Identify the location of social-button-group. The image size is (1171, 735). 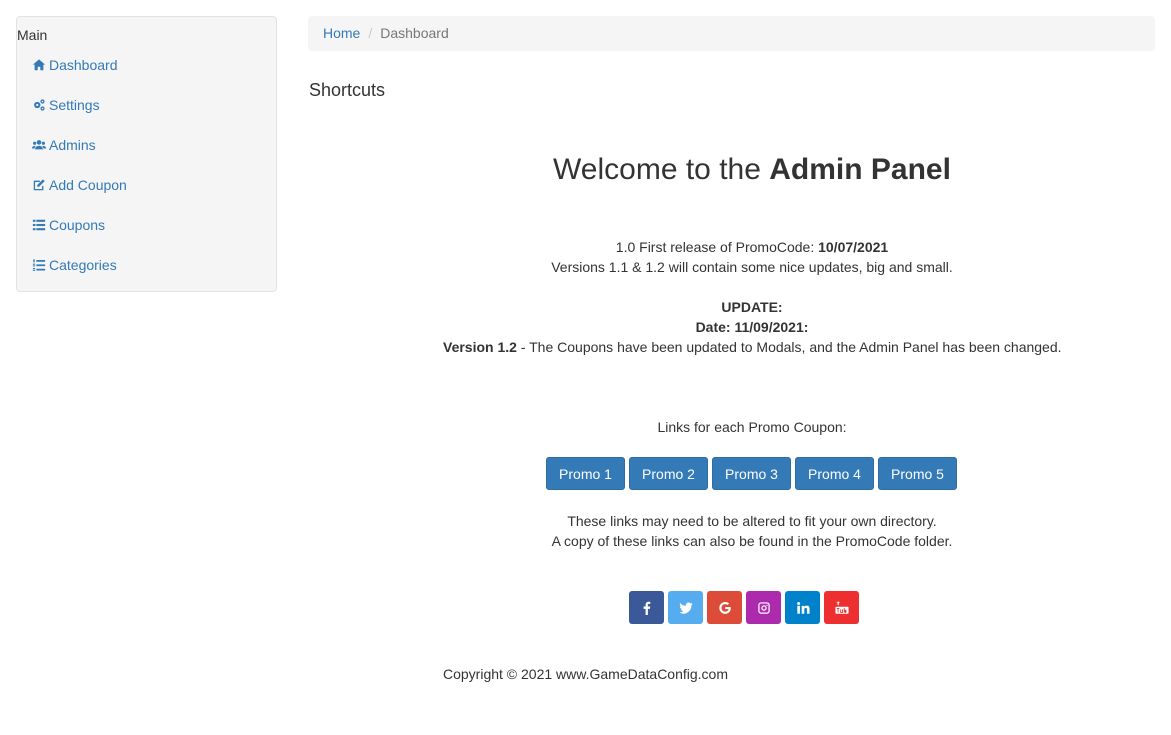
(744, 607).